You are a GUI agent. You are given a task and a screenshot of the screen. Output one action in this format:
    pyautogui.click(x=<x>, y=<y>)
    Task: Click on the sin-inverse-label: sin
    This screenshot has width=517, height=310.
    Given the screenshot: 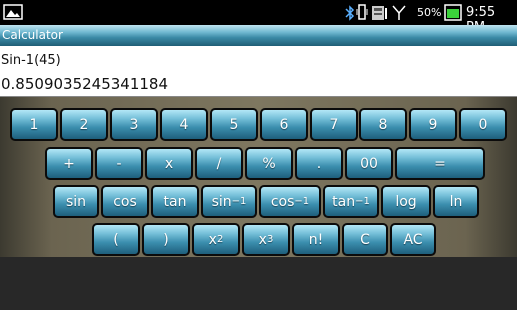 What is the action you would take?
    pyautogui.click(x=221, y=201)
    